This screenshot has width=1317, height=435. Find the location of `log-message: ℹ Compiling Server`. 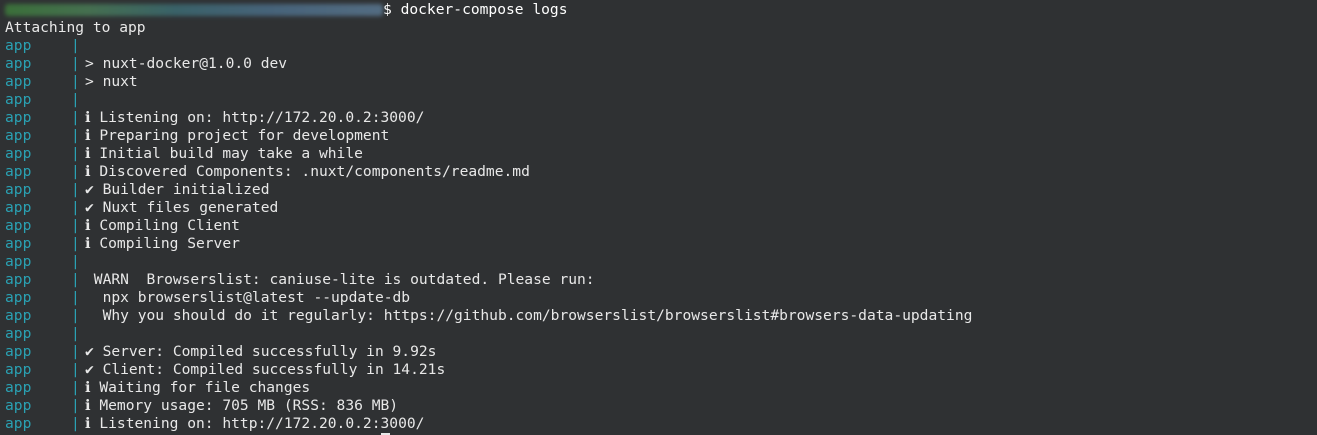

log-message: ℹ Compiling Server is located at coordinates (162, 243).